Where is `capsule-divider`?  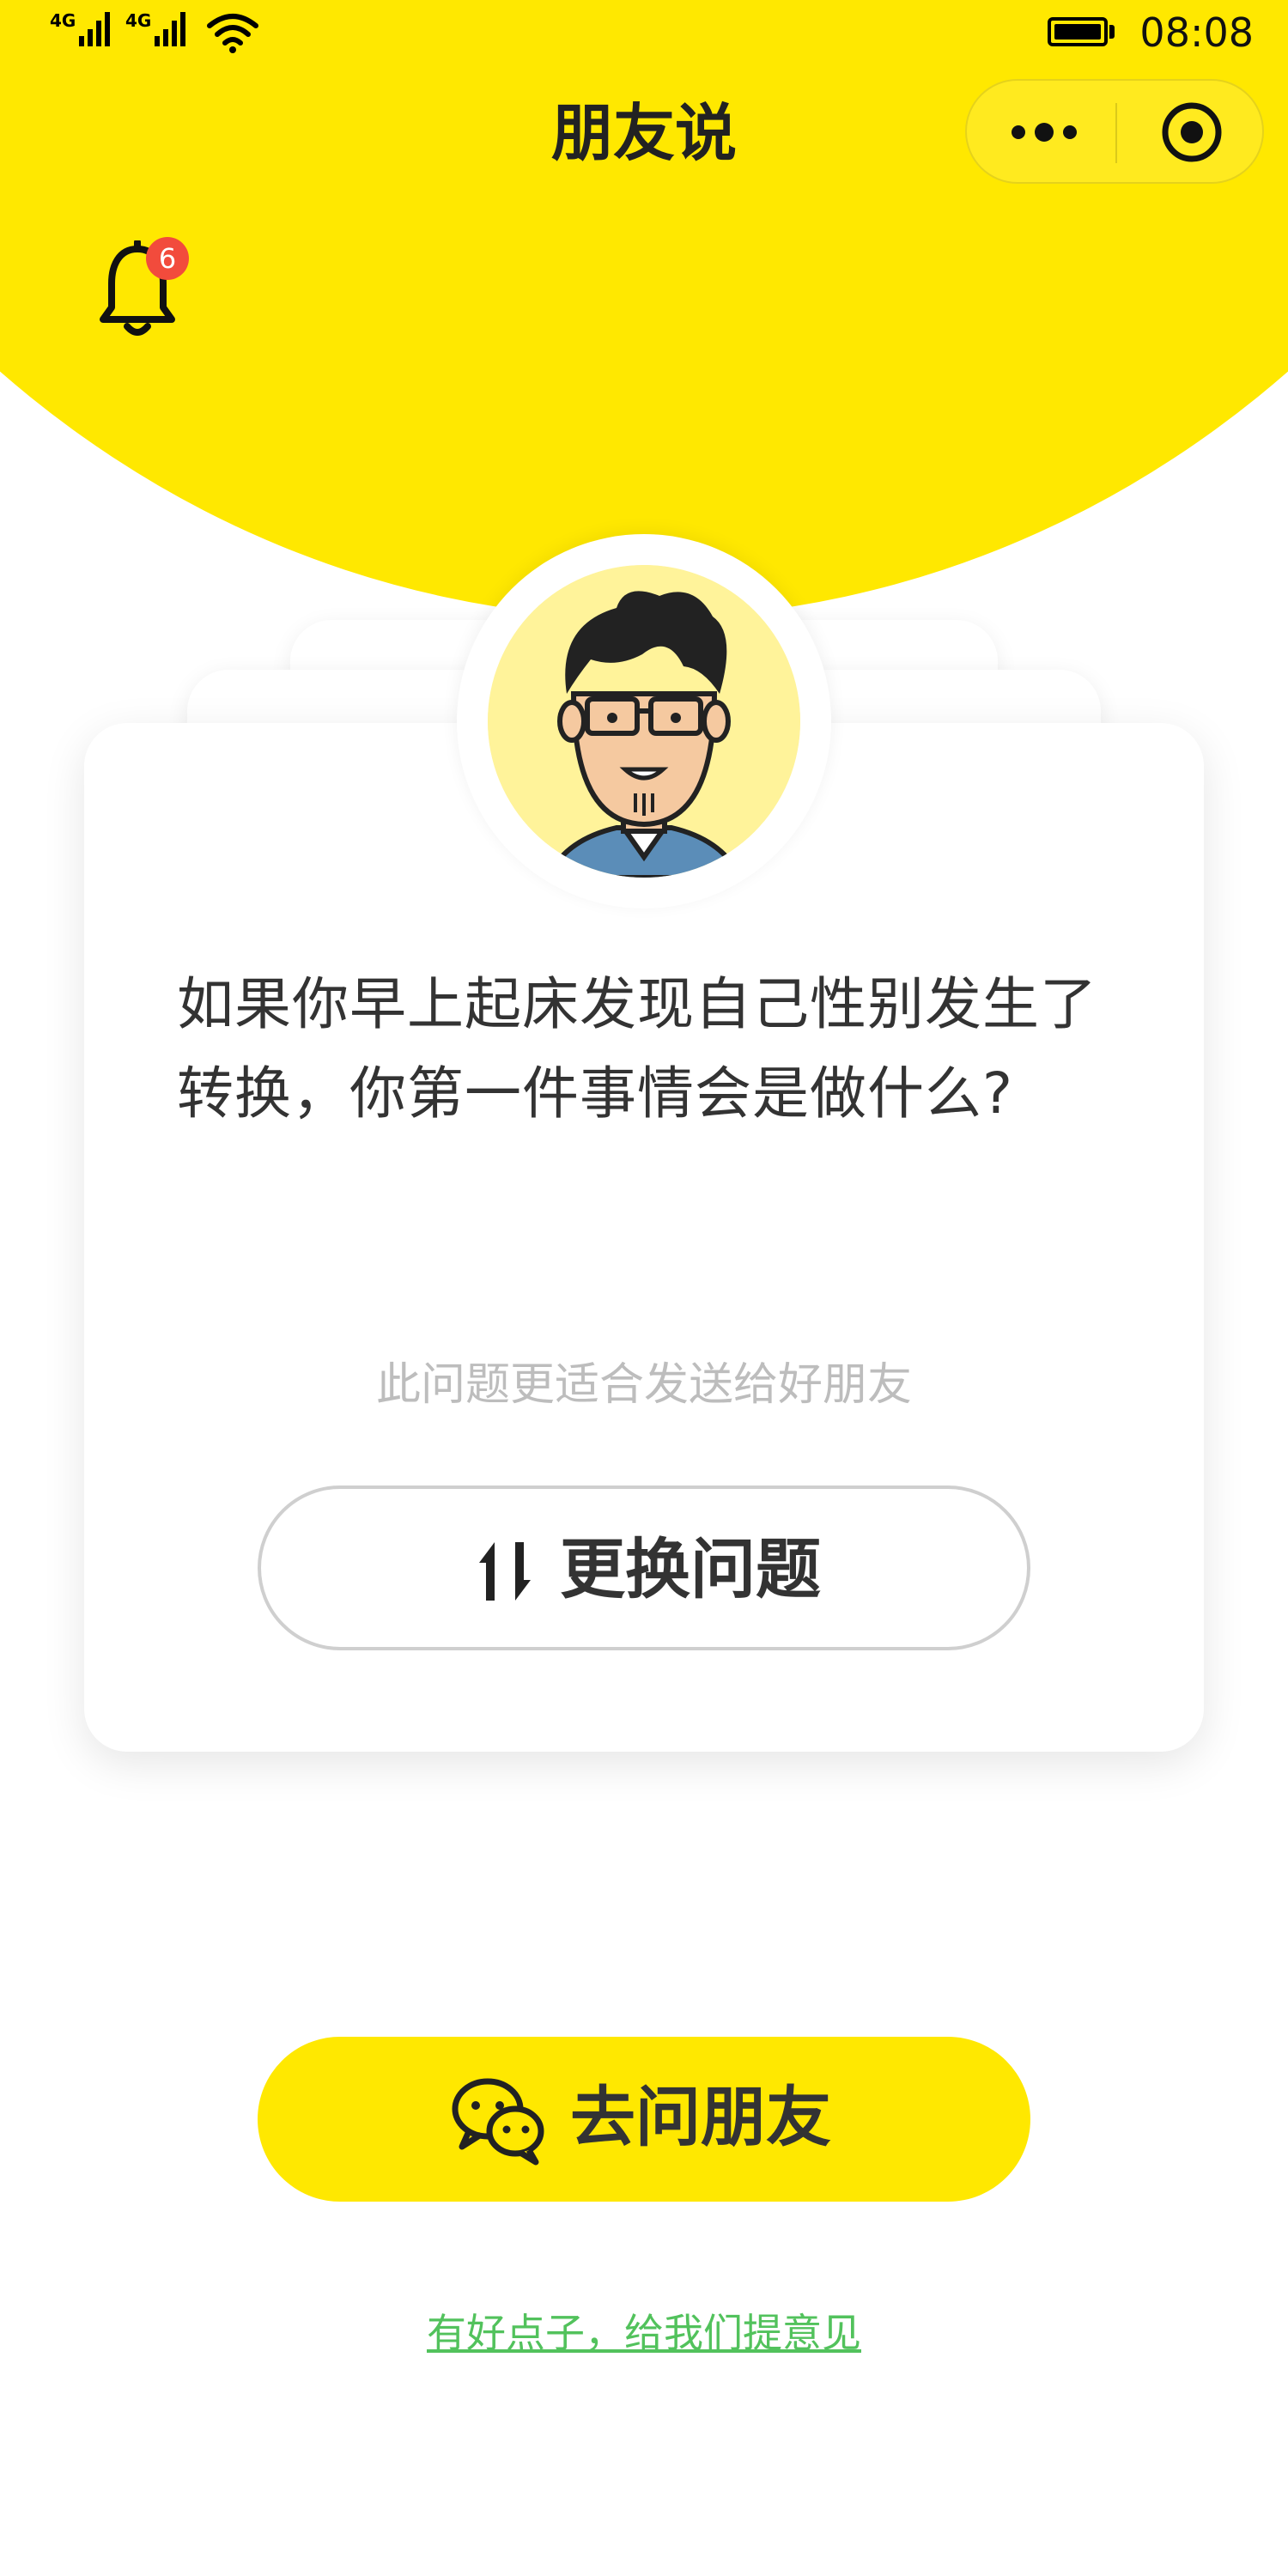
capsule-divider is located at coordinates (1116, 133).